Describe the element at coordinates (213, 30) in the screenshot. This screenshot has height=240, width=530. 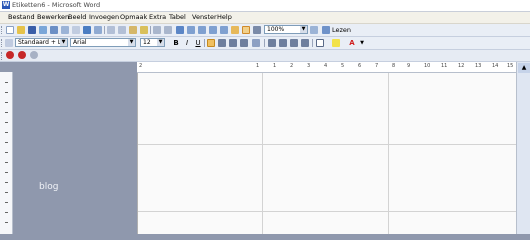
I see `insert-excel-icon` at that location.